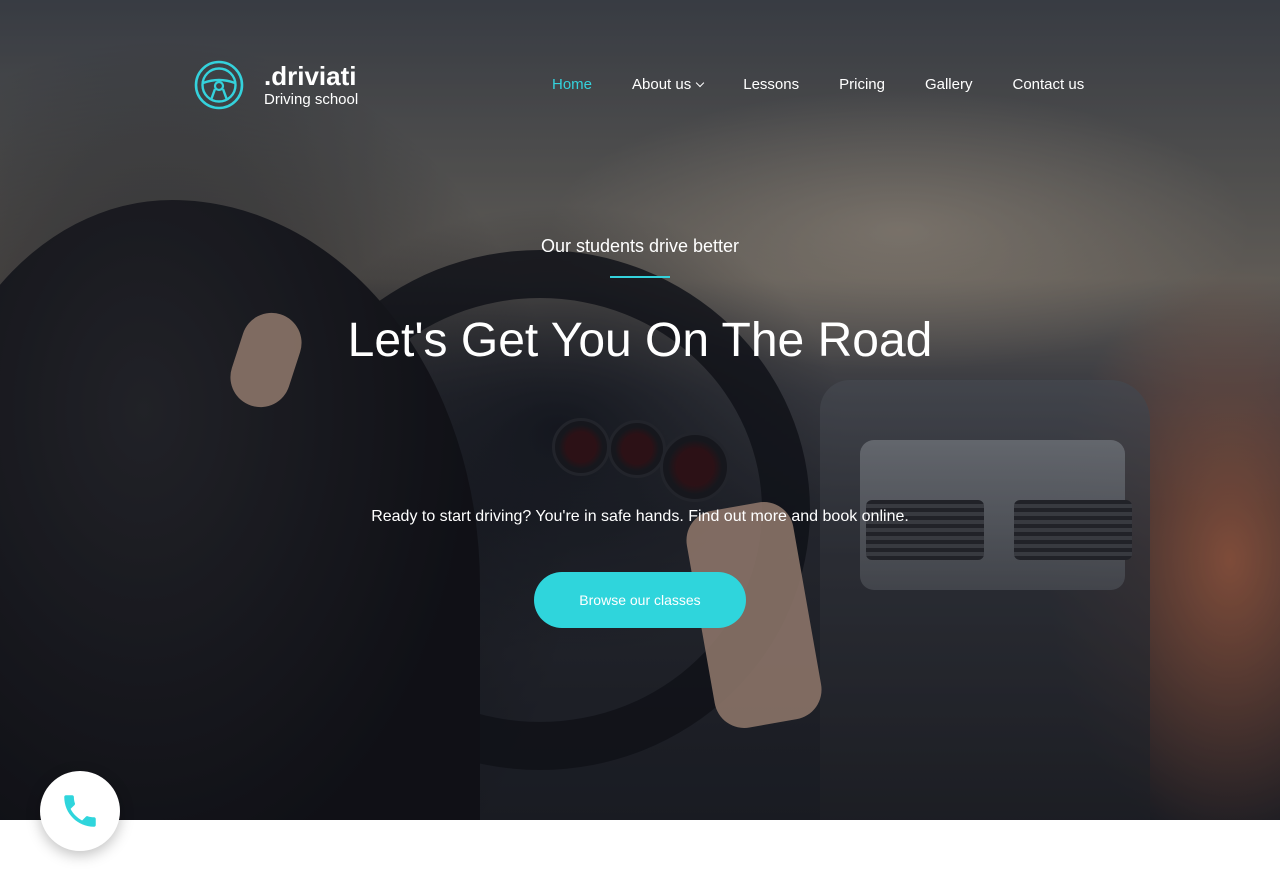  Describe the element at coordinates (640, 277) in the screenshot. I see `tagline-divider` at that location.